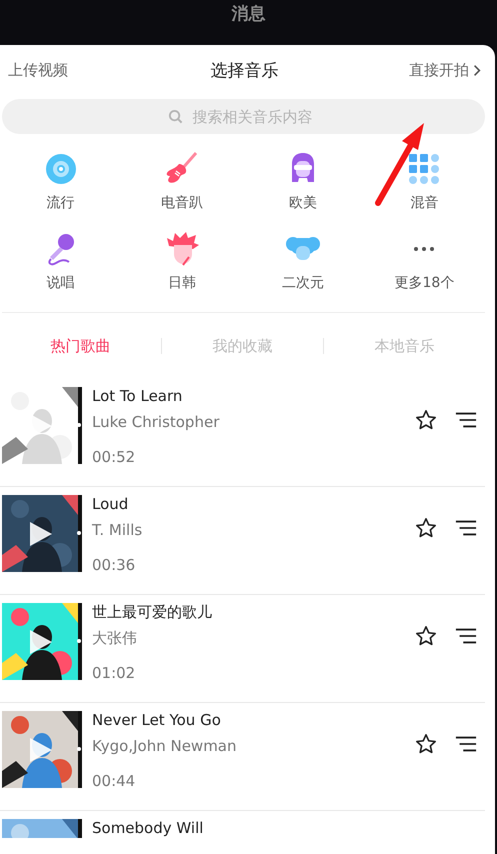 The height and width of the screenshot is (854, 497). I want to click on category-button: 混音, so click(424, 182).